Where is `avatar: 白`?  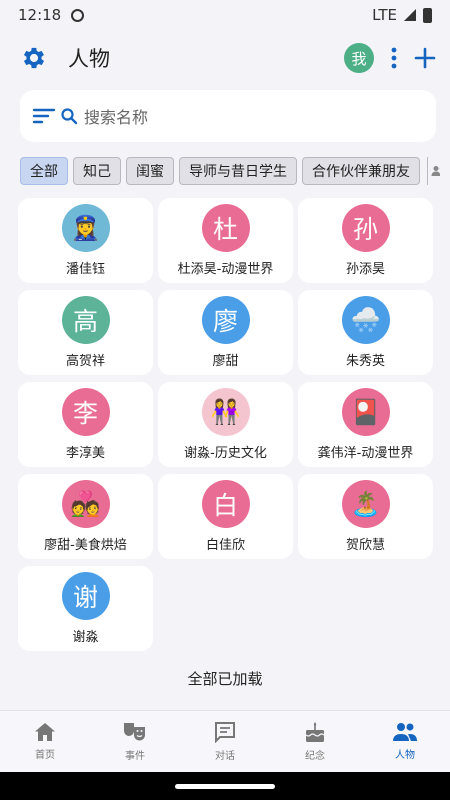 avatar: 白 is located at coordinates (225, 504).